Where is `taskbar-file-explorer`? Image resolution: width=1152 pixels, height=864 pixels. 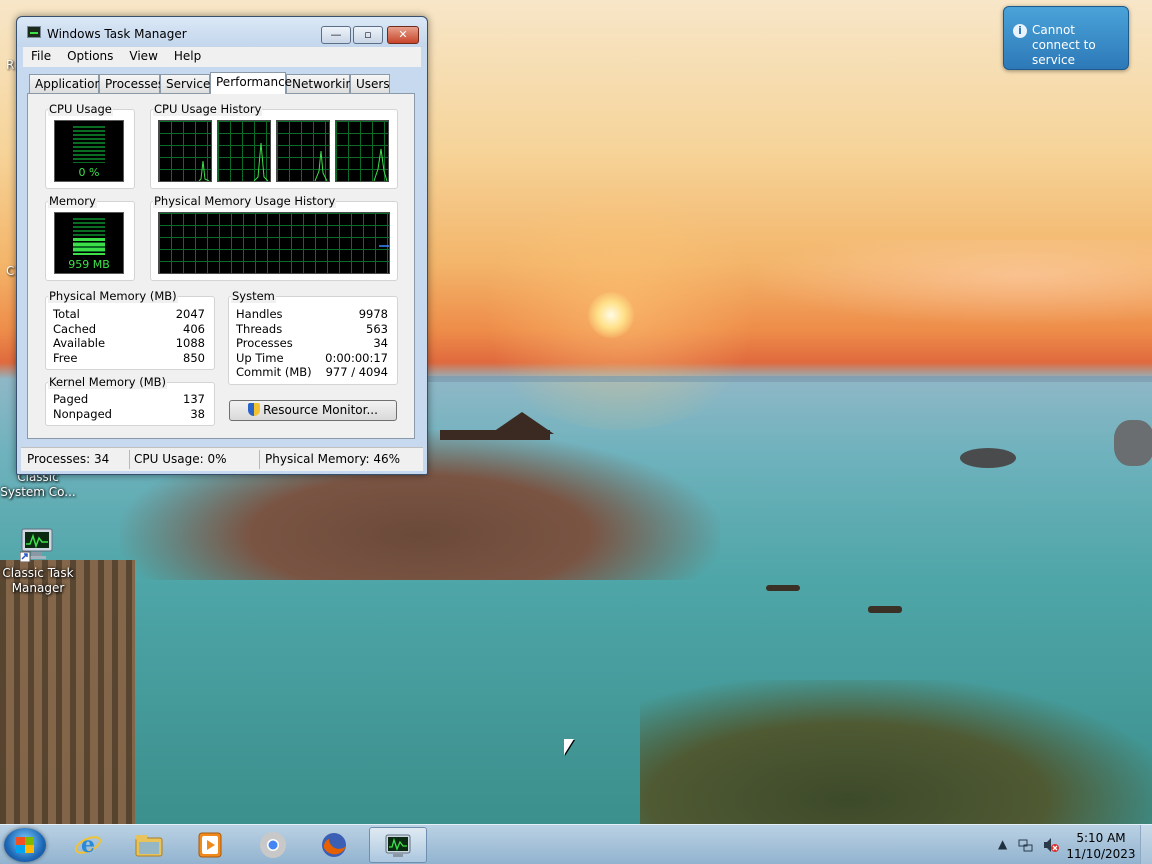
taskbar-file-explorer is located at coordinates (150, 845).